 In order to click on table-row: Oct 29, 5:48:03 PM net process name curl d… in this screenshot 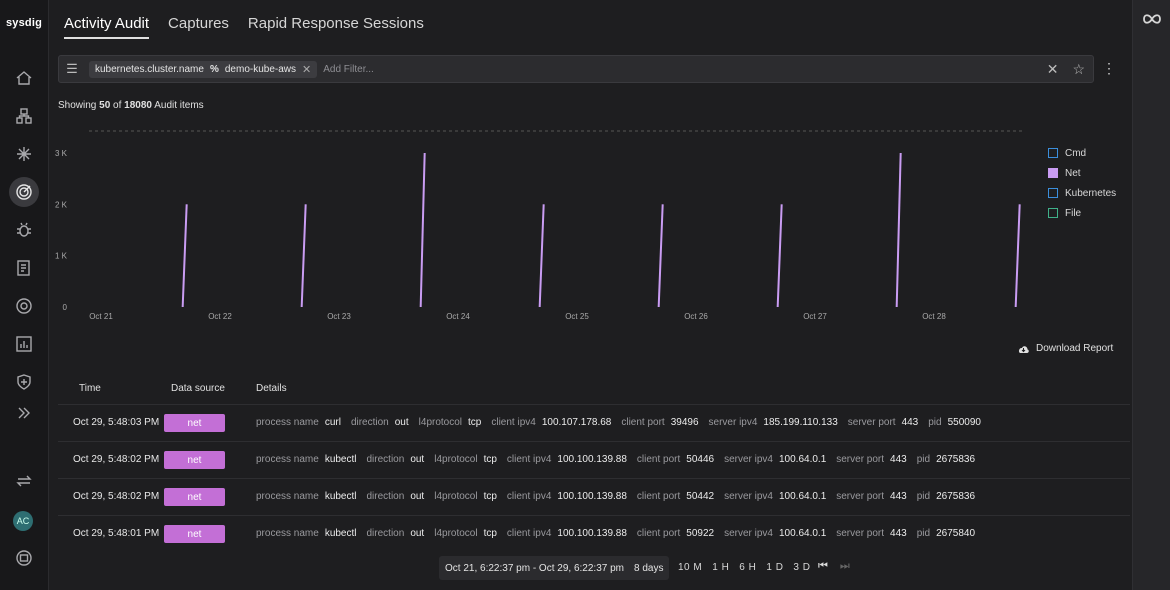, I will do `click(594, 422)`.